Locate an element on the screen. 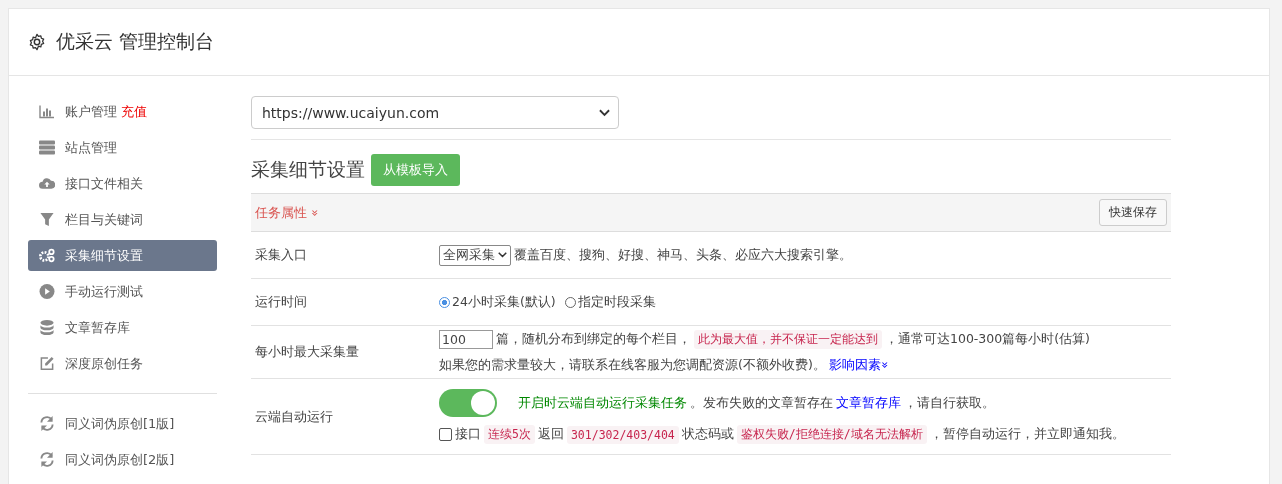 The width and height of the screenshot is (1282, 484). body-text: 接口 is located at coordinates (468, 434).